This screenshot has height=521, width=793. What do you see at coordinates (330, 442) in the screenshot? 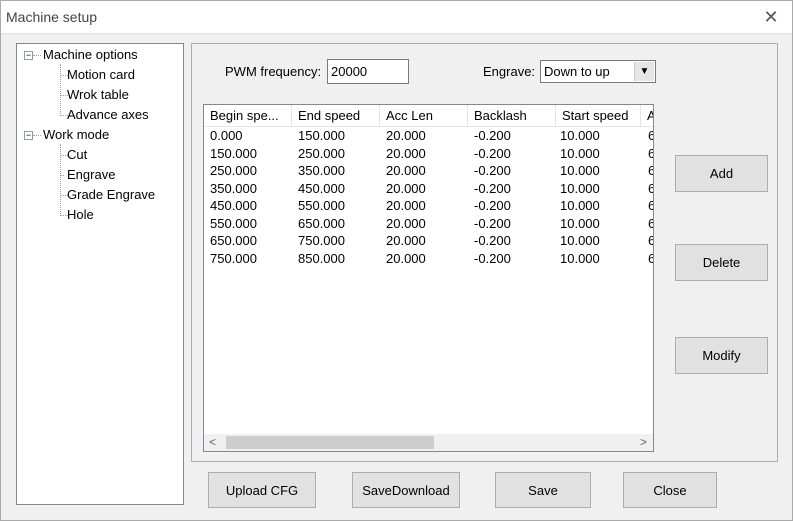
I see `scrollbar-thumb` at bounding box center [330, 442].